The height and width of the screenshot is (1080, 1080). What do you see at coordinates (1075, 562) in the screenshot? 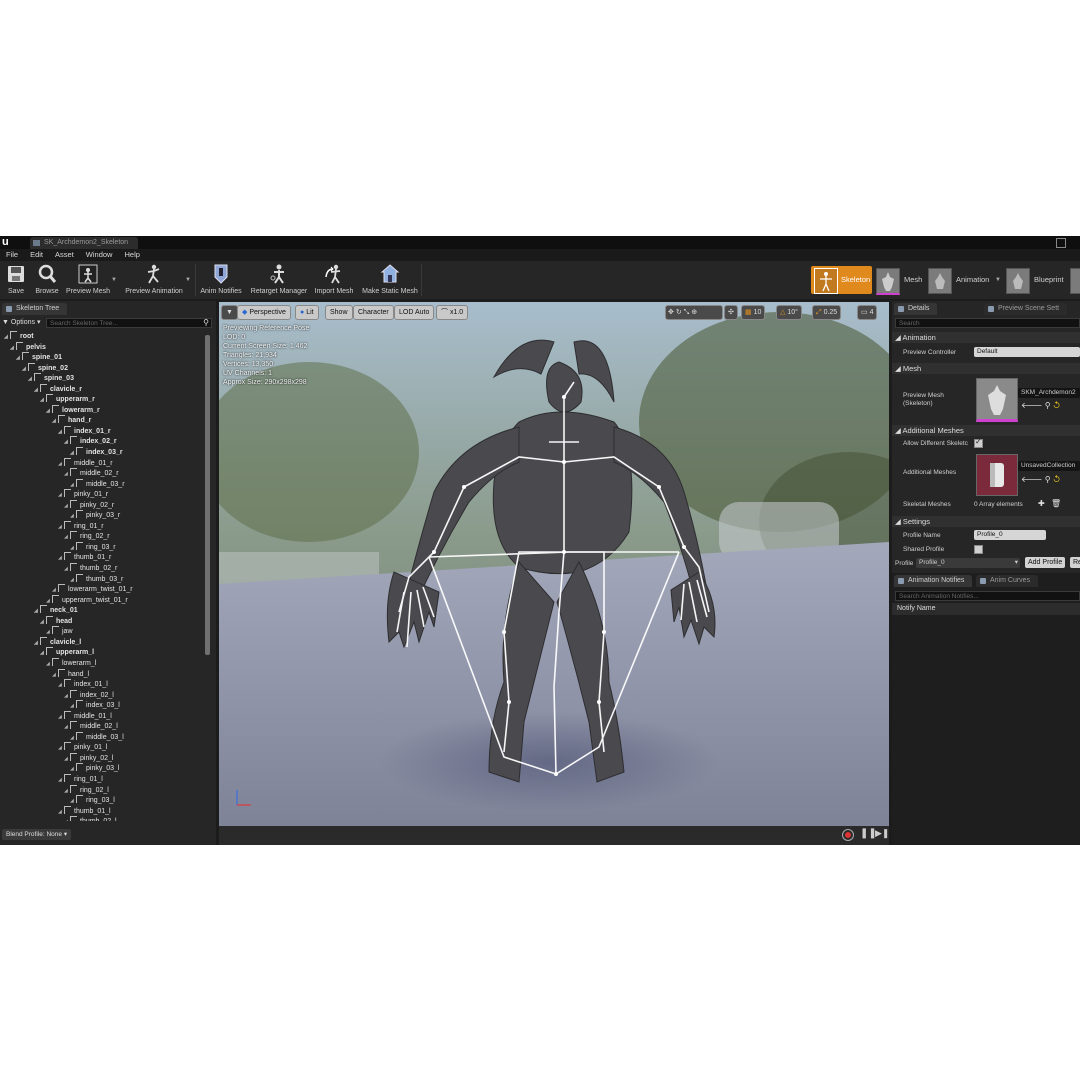
I see `remove-profile-button: Re` at bounding box center [1075, 562].